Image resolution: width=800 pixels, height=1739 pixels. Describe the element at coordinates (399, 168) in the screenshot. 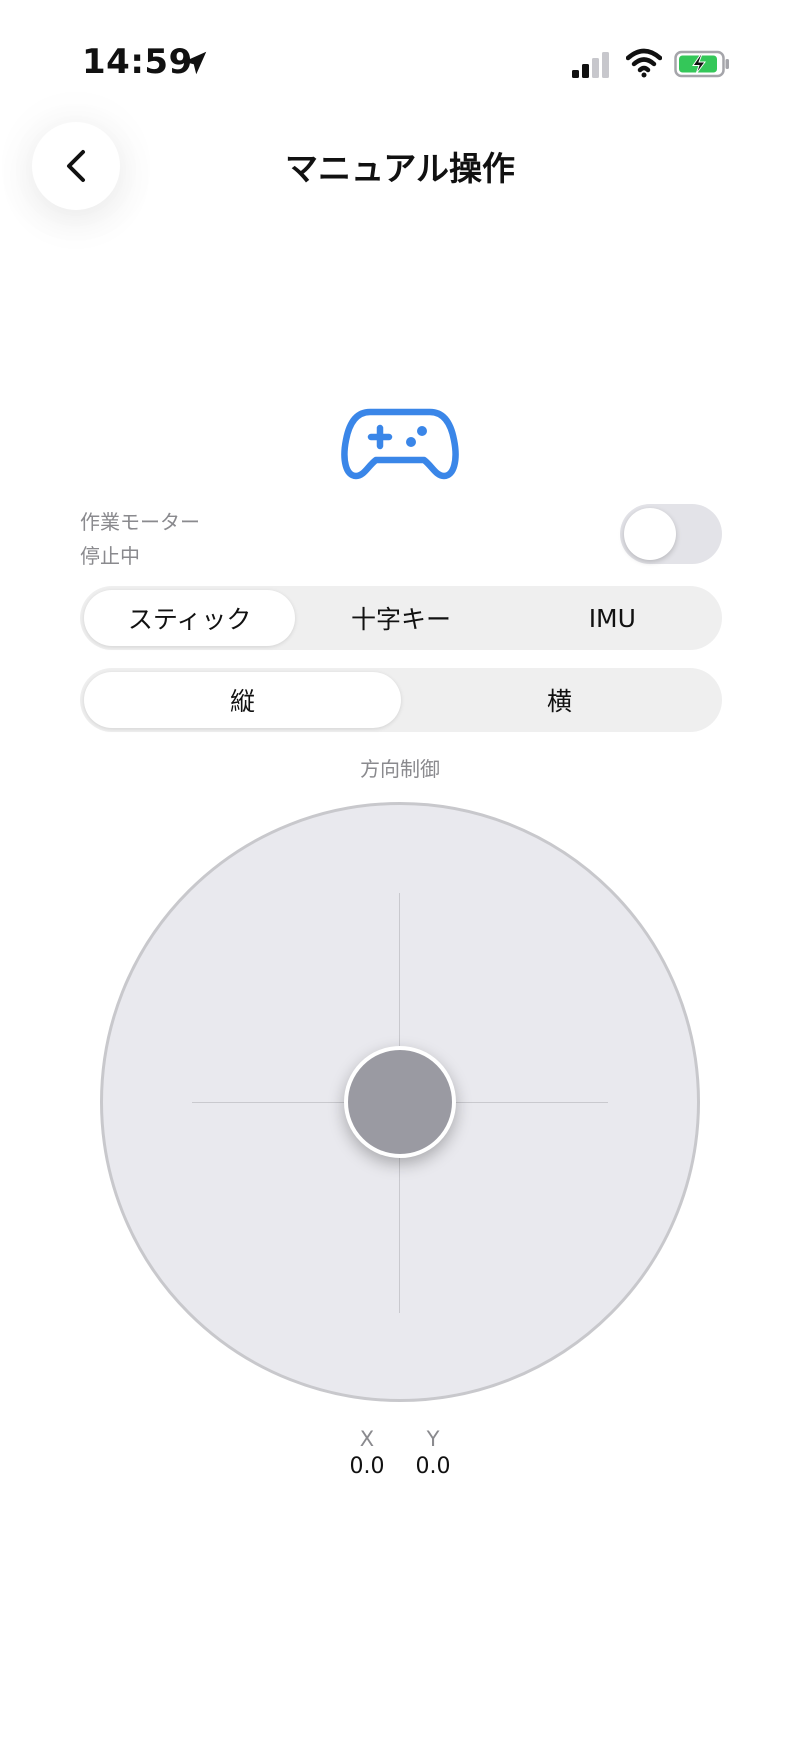

I see `page-title: マニュアル操作` at that location.